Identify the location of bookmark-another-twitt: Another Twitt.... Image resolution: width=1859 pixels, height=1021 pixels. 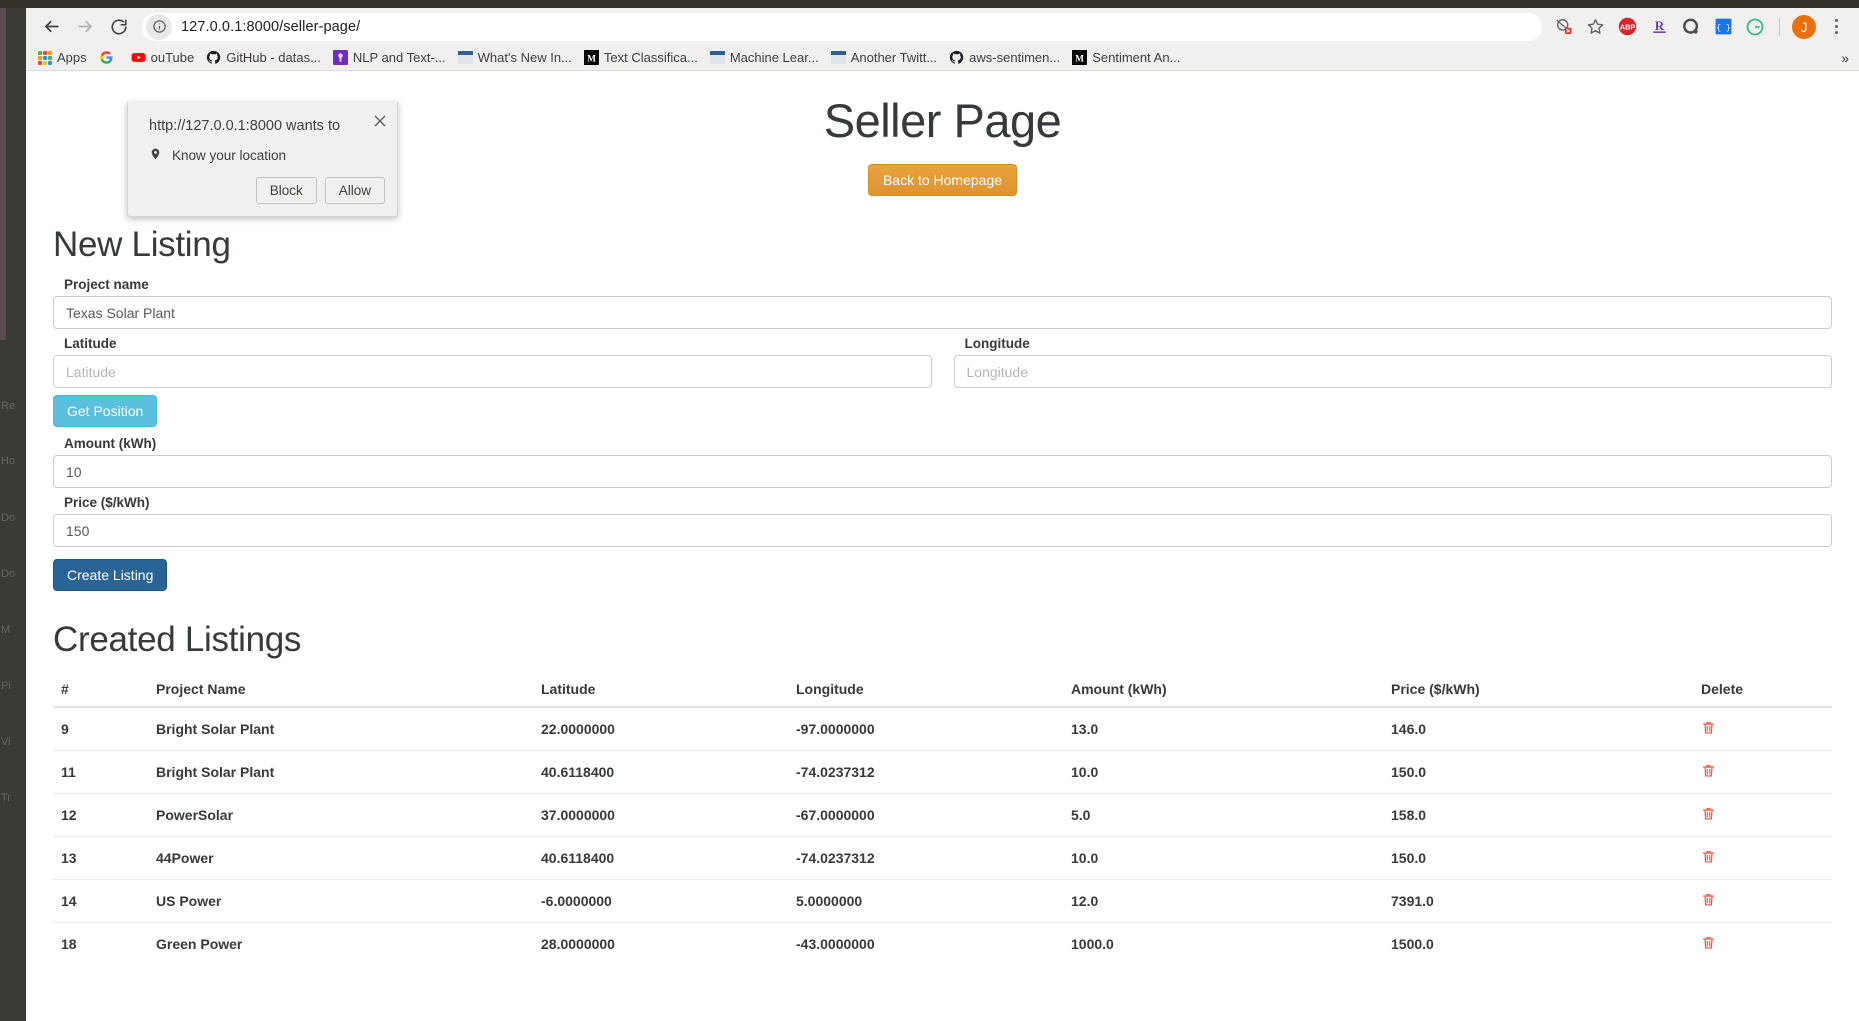
(884, 57).